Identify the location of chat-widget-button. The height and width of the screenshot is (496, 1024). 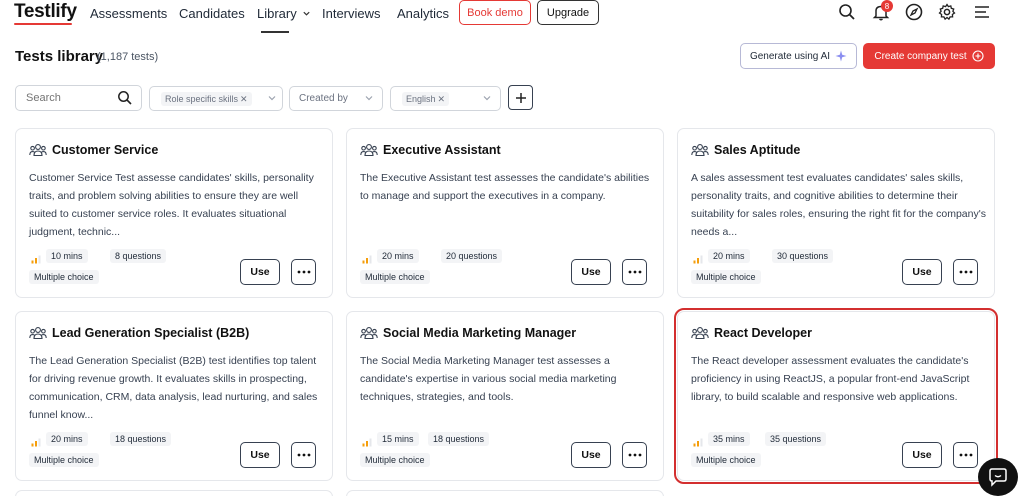
(998, 477).